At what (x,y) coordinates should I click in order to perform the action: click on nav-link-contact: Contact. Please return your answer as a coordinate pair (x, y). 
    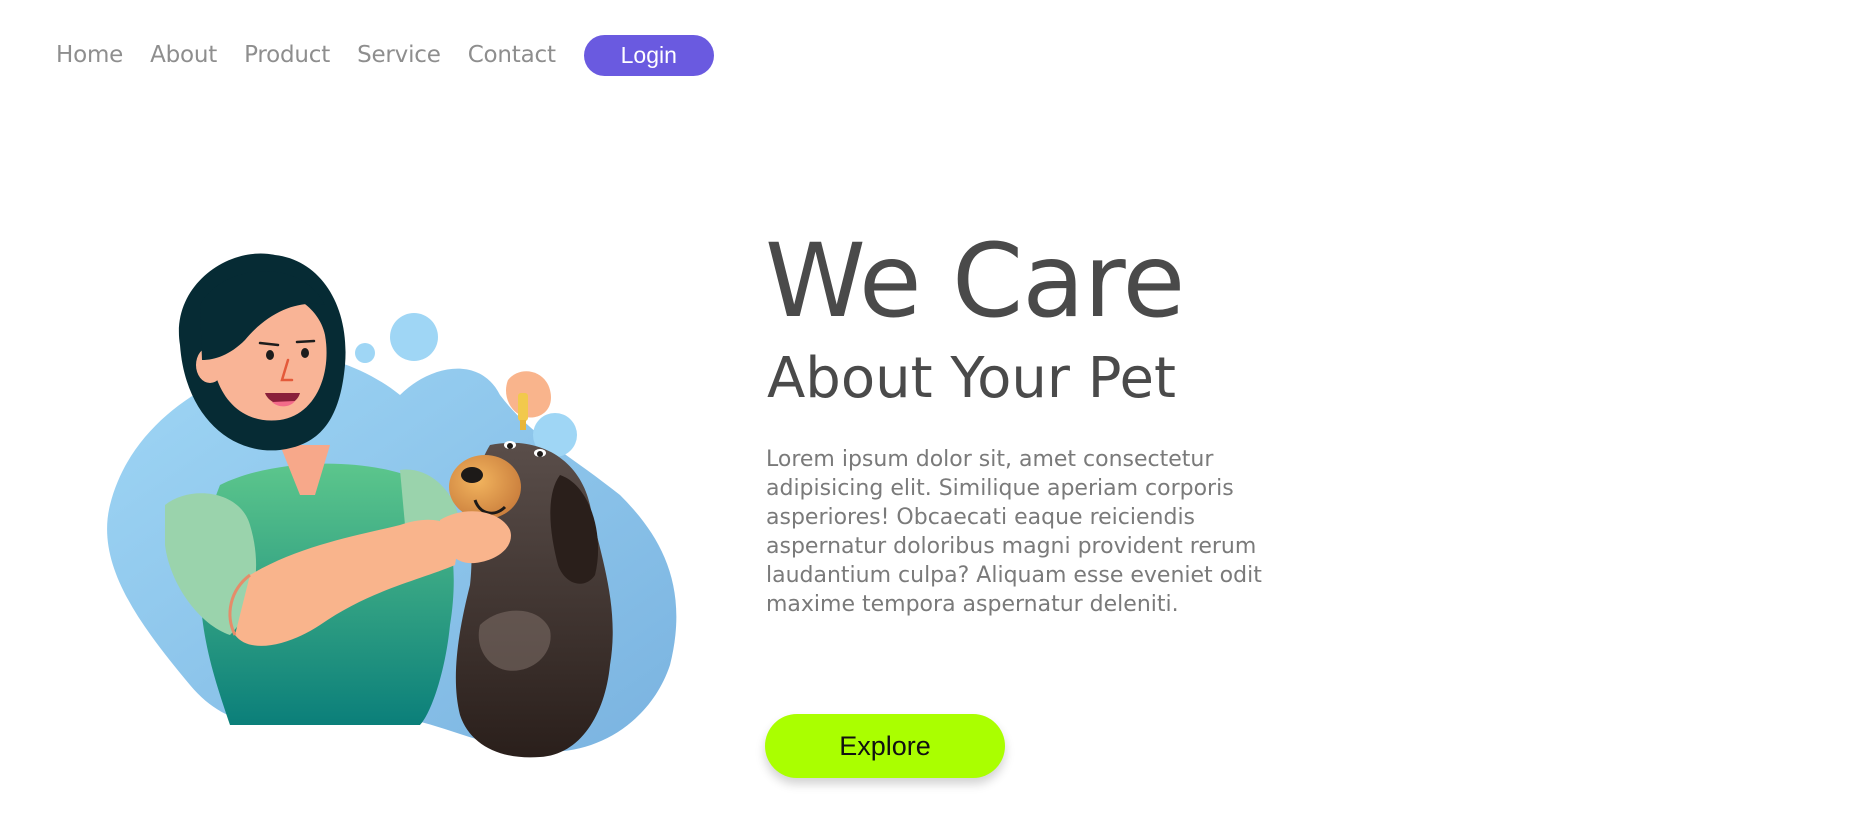
    Looking at the image, I should click on (512, 55).